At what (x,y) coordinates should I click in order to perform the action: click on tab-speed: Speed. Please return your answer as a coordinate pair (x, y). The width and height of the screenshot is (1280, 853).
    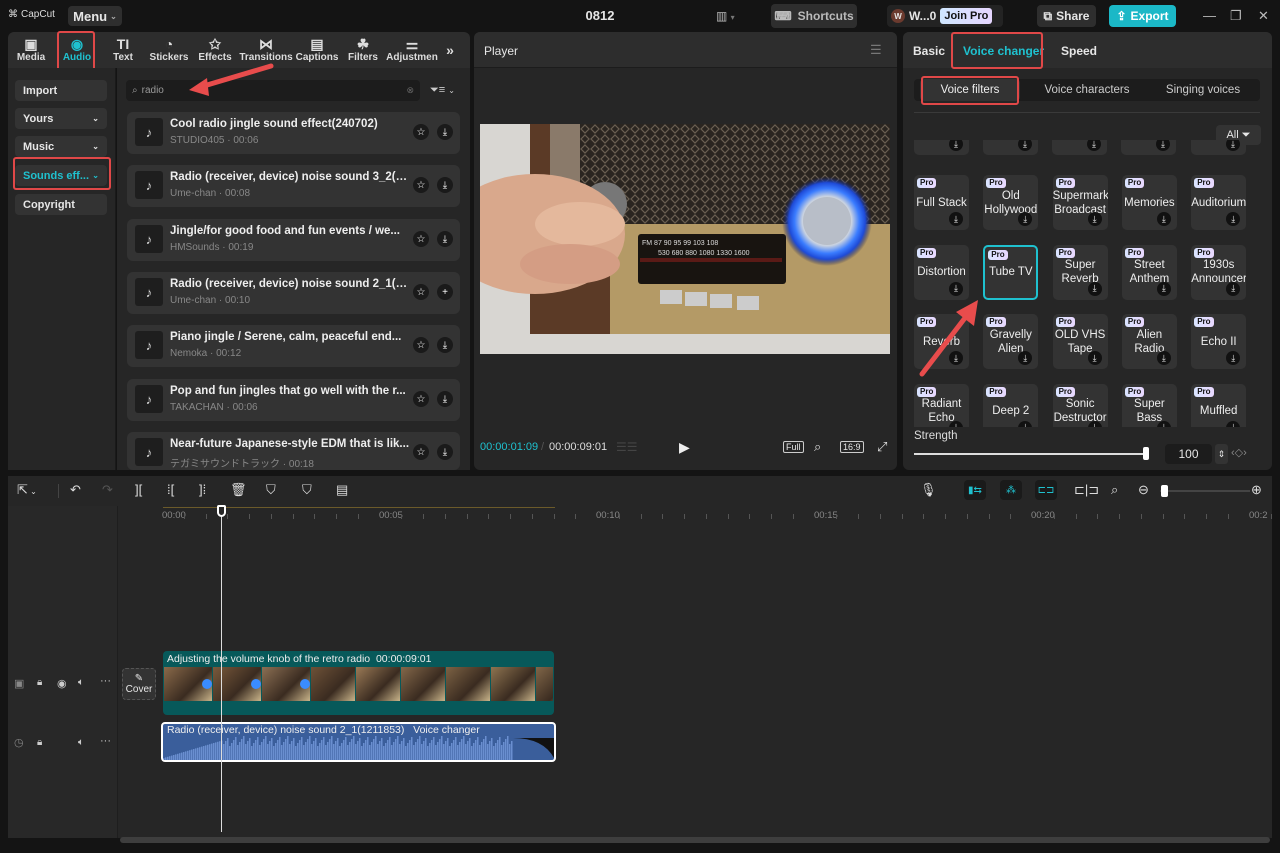
    Looking at the image, I should click on (1079, 51).